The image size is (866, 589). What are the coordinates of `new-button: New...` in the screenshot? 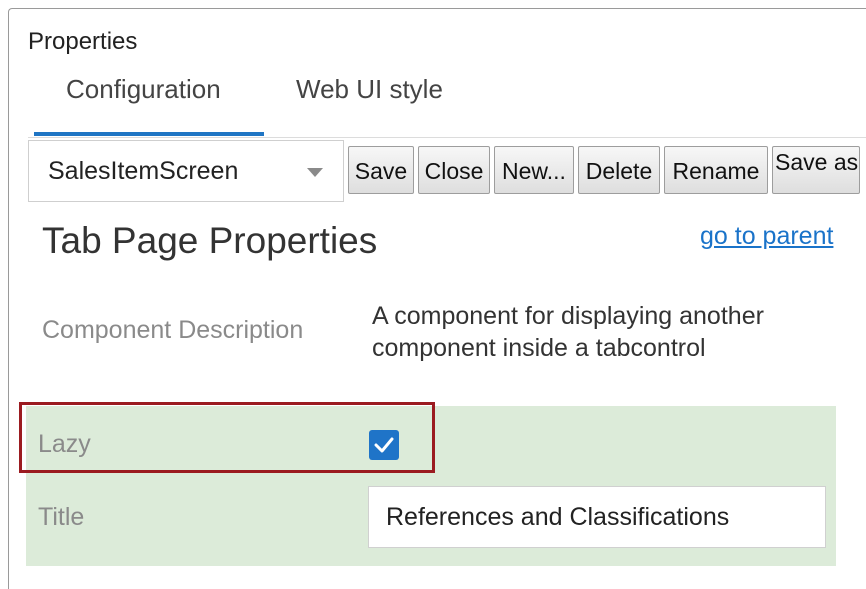 It's located at (534, 170).